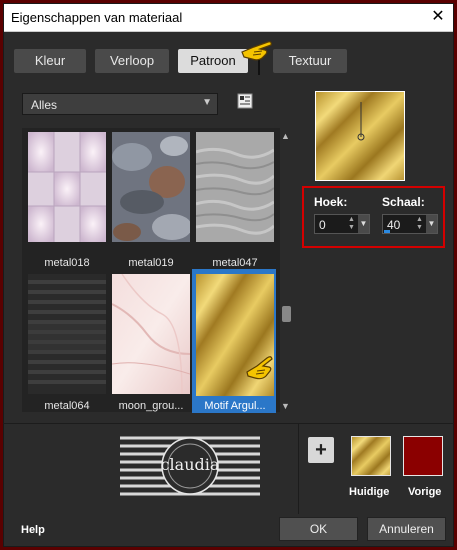 This screenshot has width=457, height=550. Describe the element at coordinates (97, 17) in the screenshot. I see `dialog-title: Eigenschappen van materiaal` at that location.